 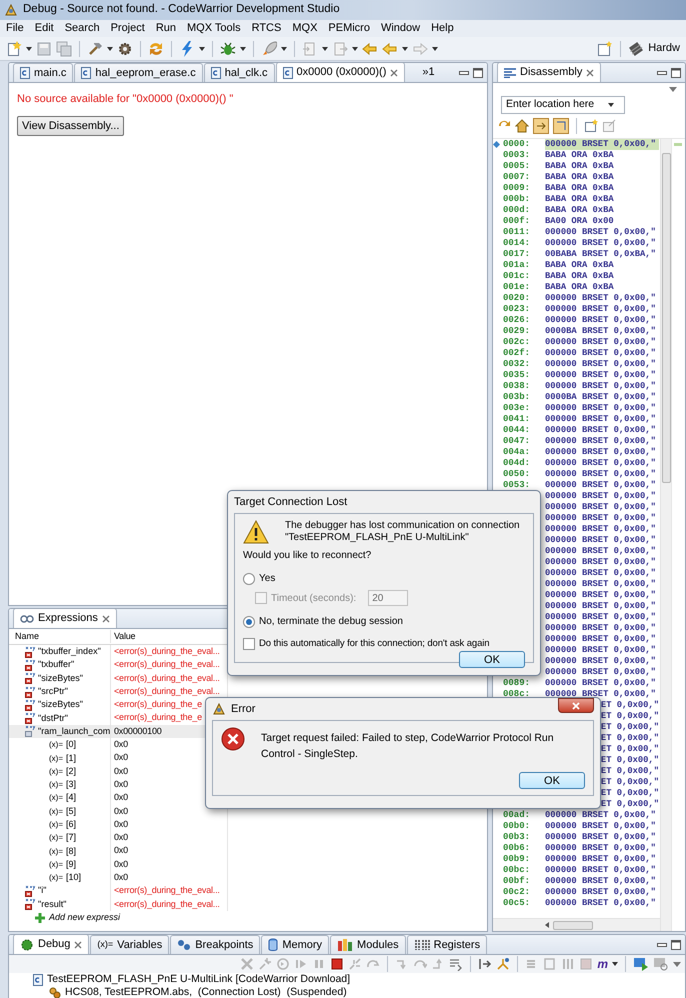 What do you see at coordinates (71, 811) in the screenshot?
I see `element-name: [5]` at bounding box center [71, 811].